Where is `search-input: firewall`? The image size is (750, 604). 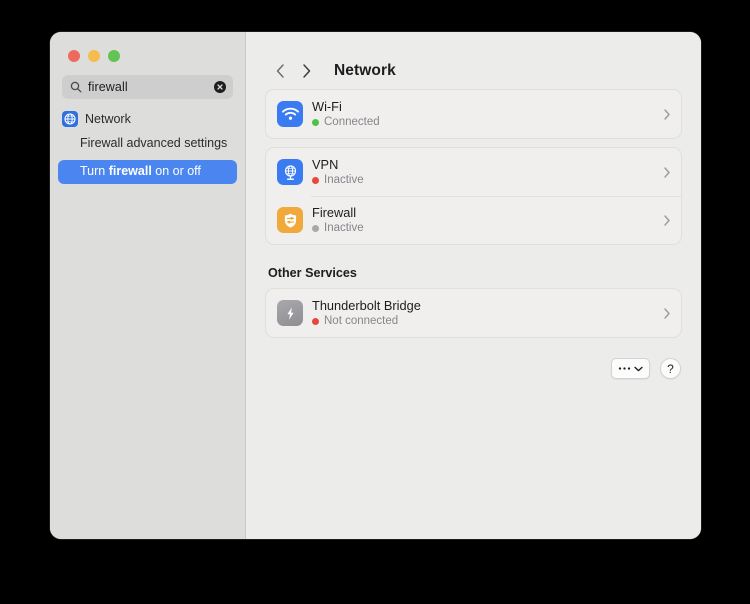 search-input: firewall is located at coordinates (148, 87).